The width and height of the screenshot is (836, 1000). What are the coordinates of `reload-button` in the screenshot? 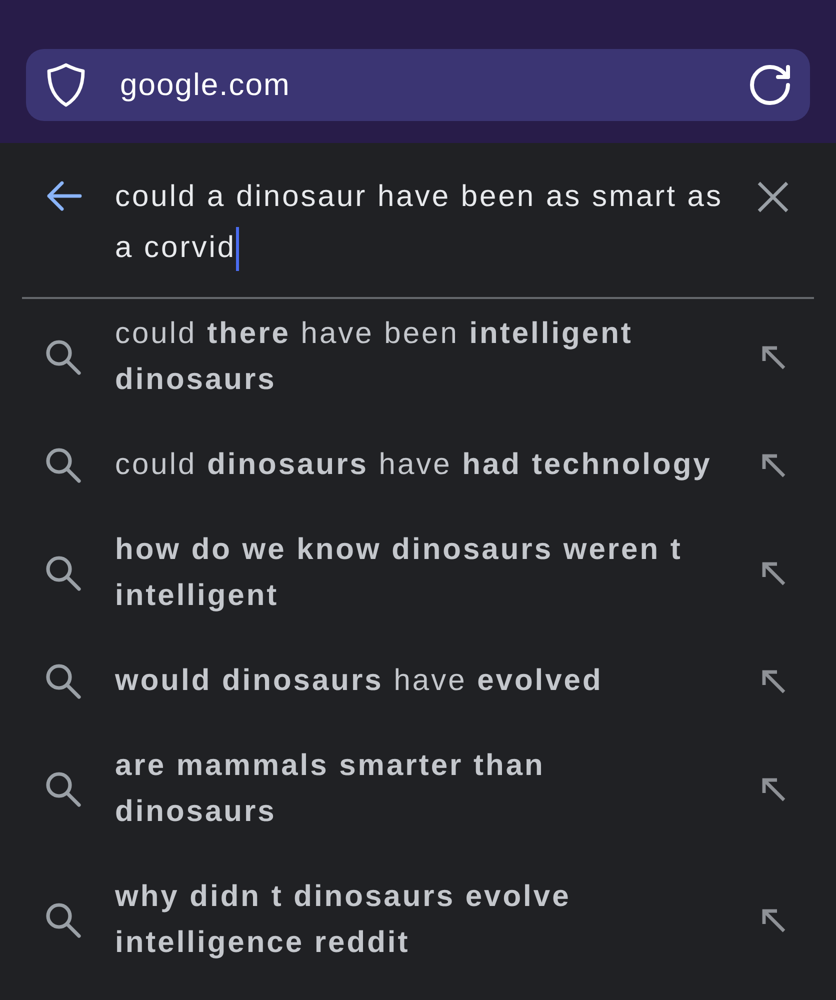 It's located at (770, 85).